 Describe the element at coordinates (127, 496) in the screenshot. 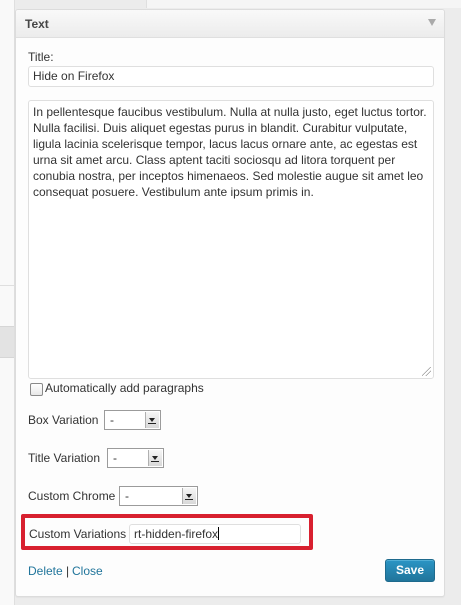

I see `custom-chrome-value: -` at that location.